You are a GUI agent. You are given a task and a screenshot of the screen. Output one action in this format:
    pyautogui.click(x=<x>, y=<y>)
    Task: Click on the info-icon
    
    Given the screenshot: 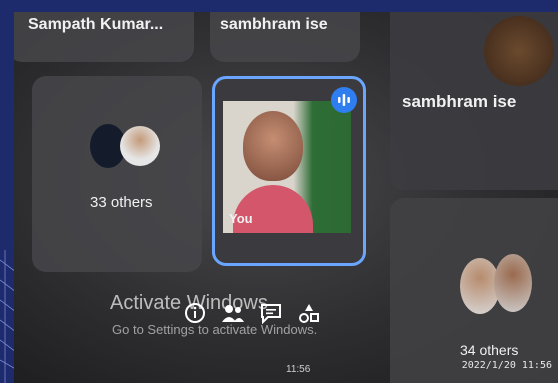 What is the action you would take?
    pyautogui.click(x=195, y=313)
    